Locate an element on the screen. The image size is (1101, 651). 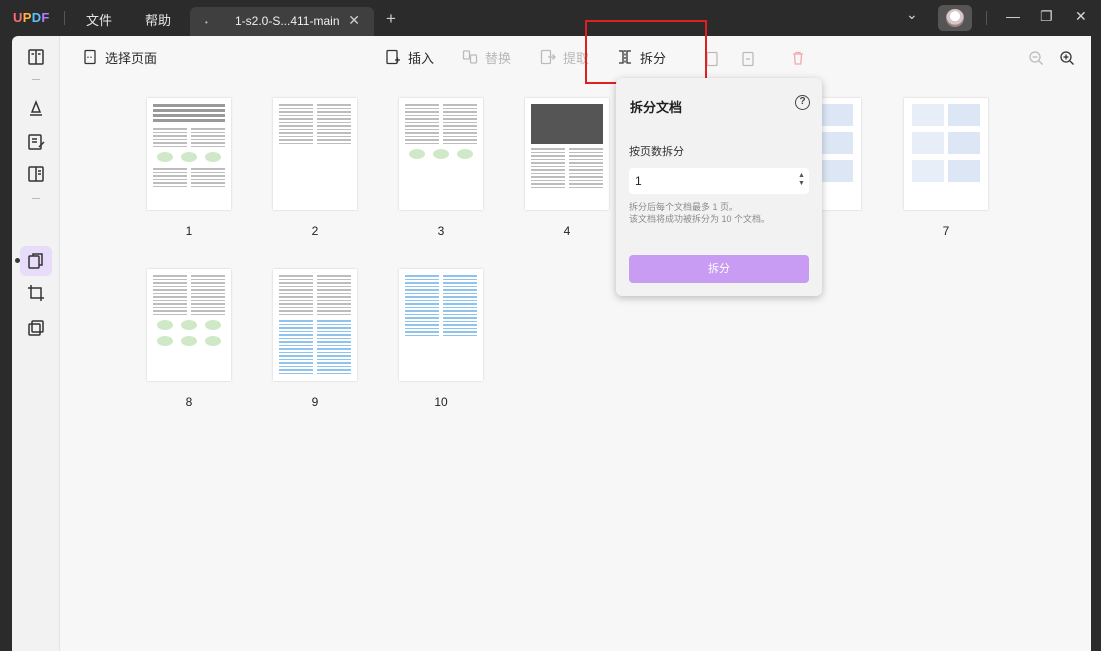
close-window-button: ✕ is located at coordinates (1081, 16).